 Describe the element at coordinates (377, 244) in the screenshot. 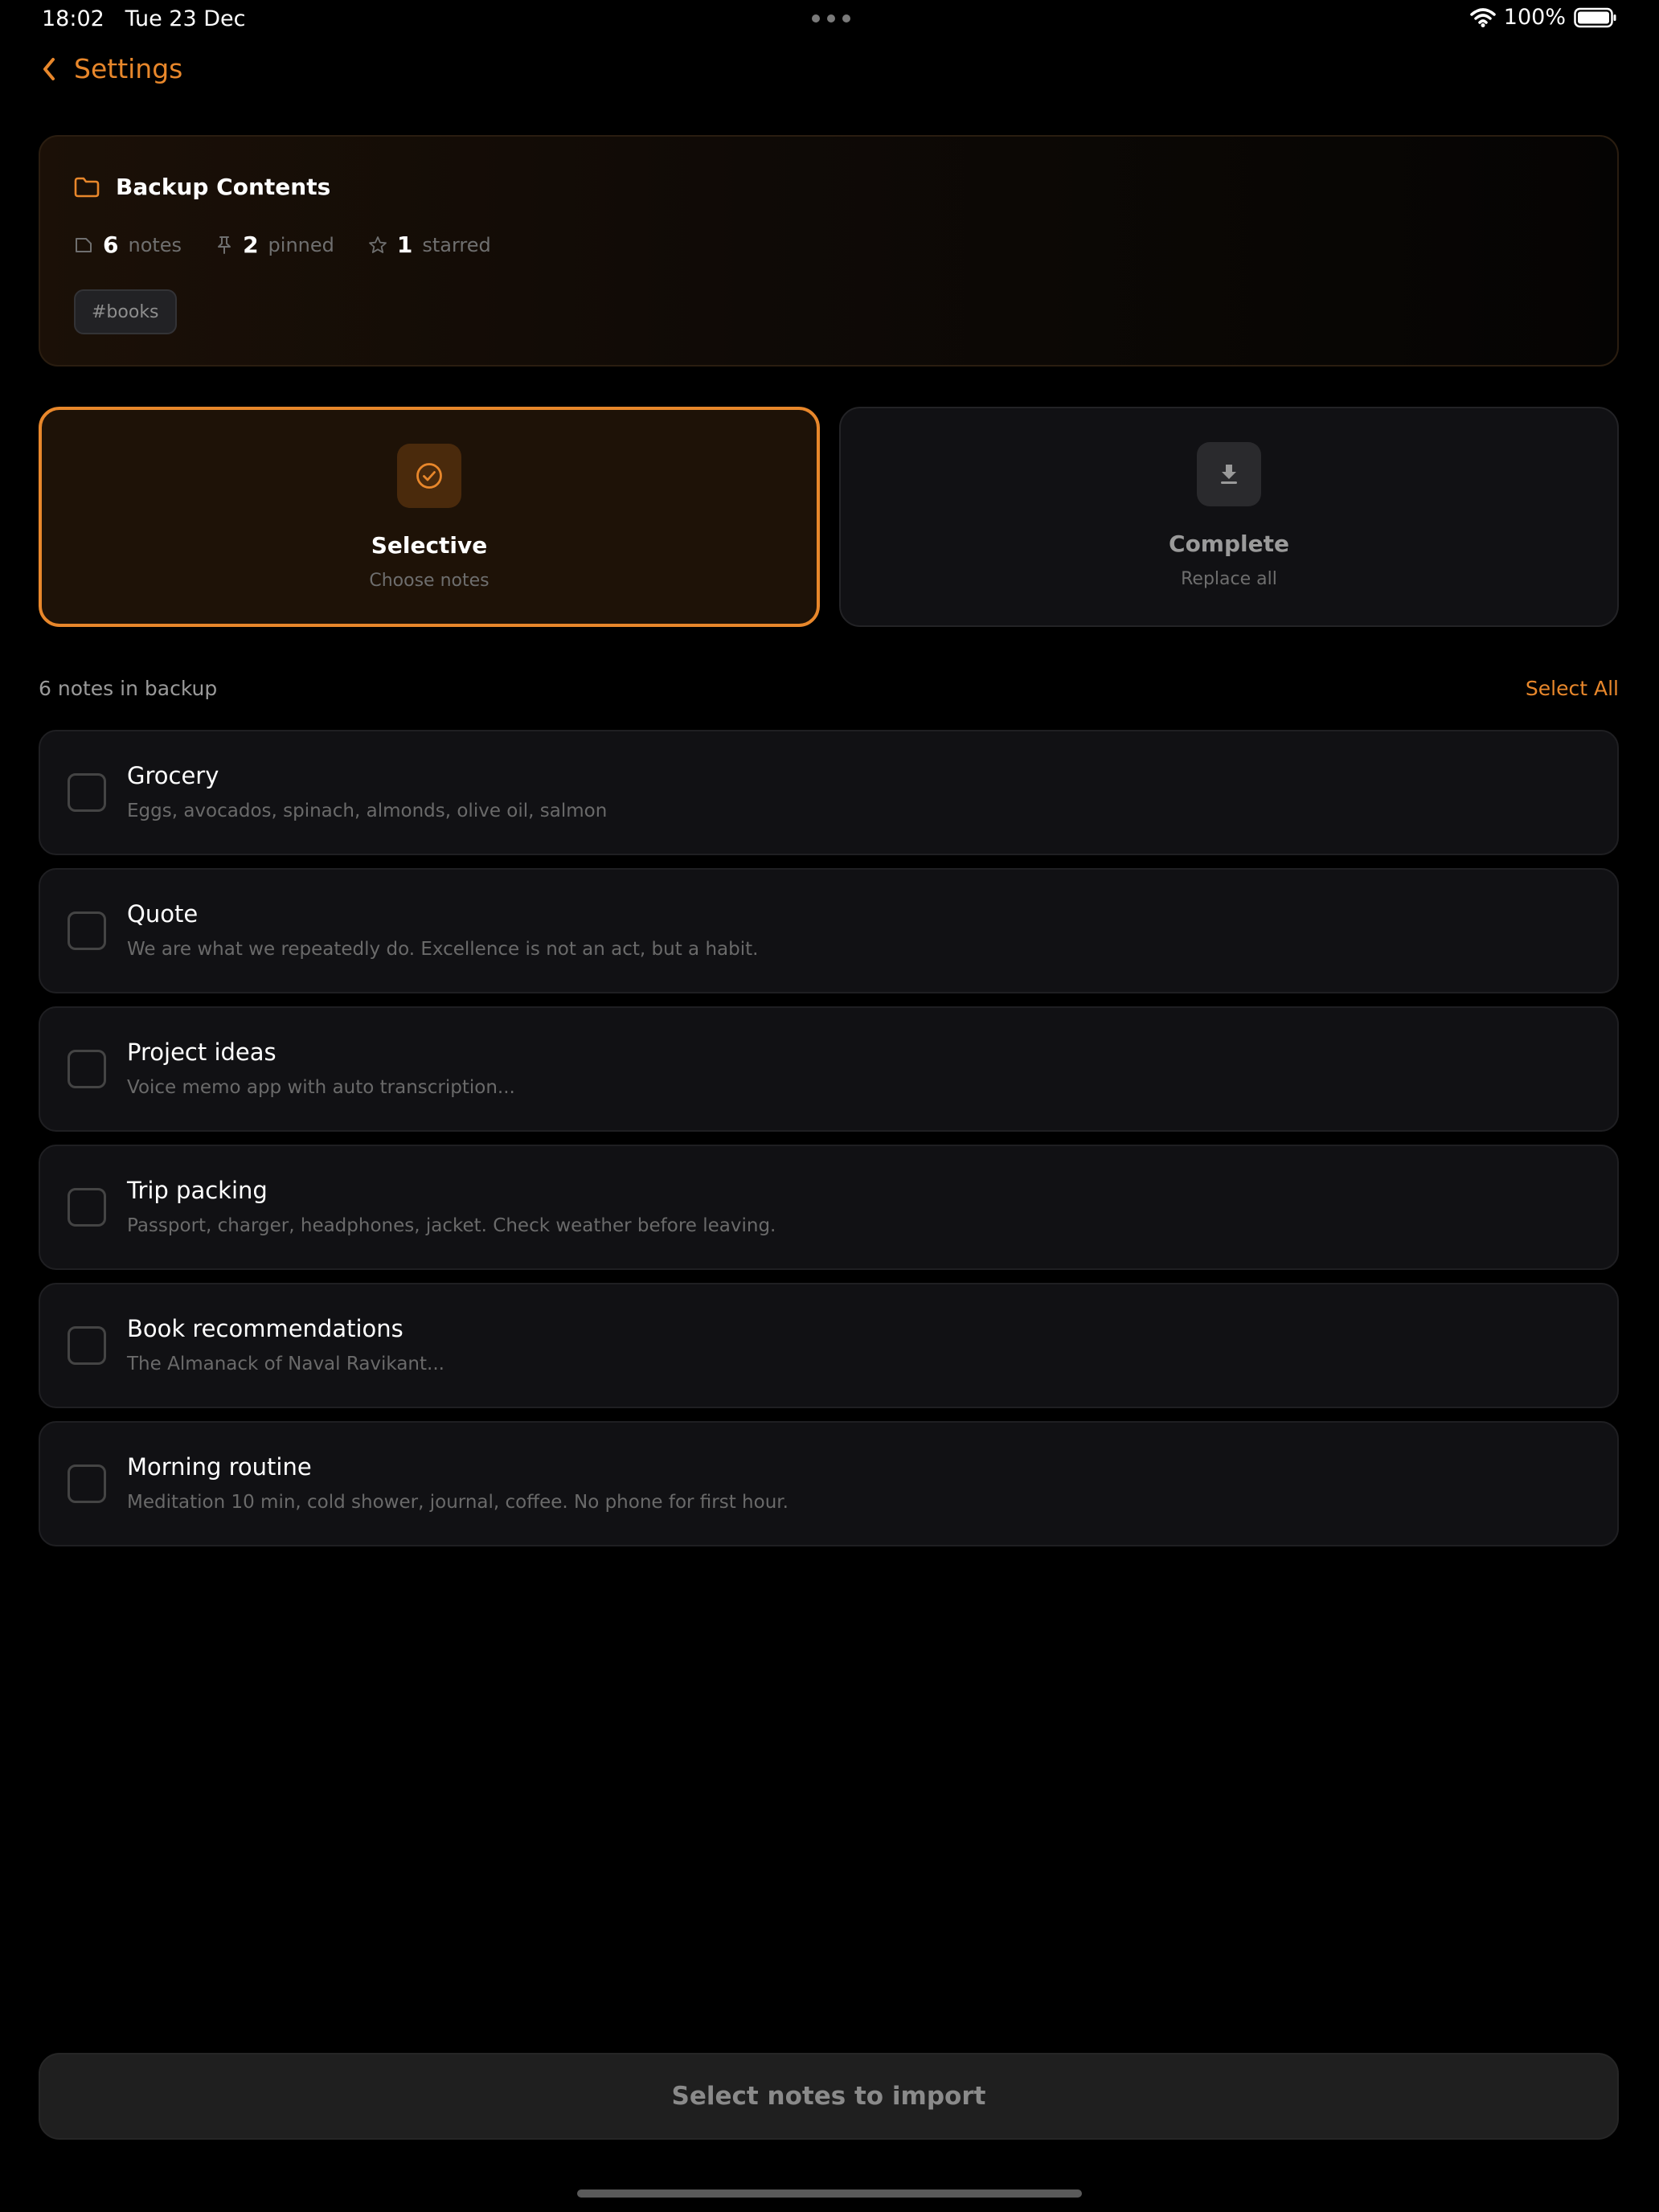

I see `star-icon` at that location.